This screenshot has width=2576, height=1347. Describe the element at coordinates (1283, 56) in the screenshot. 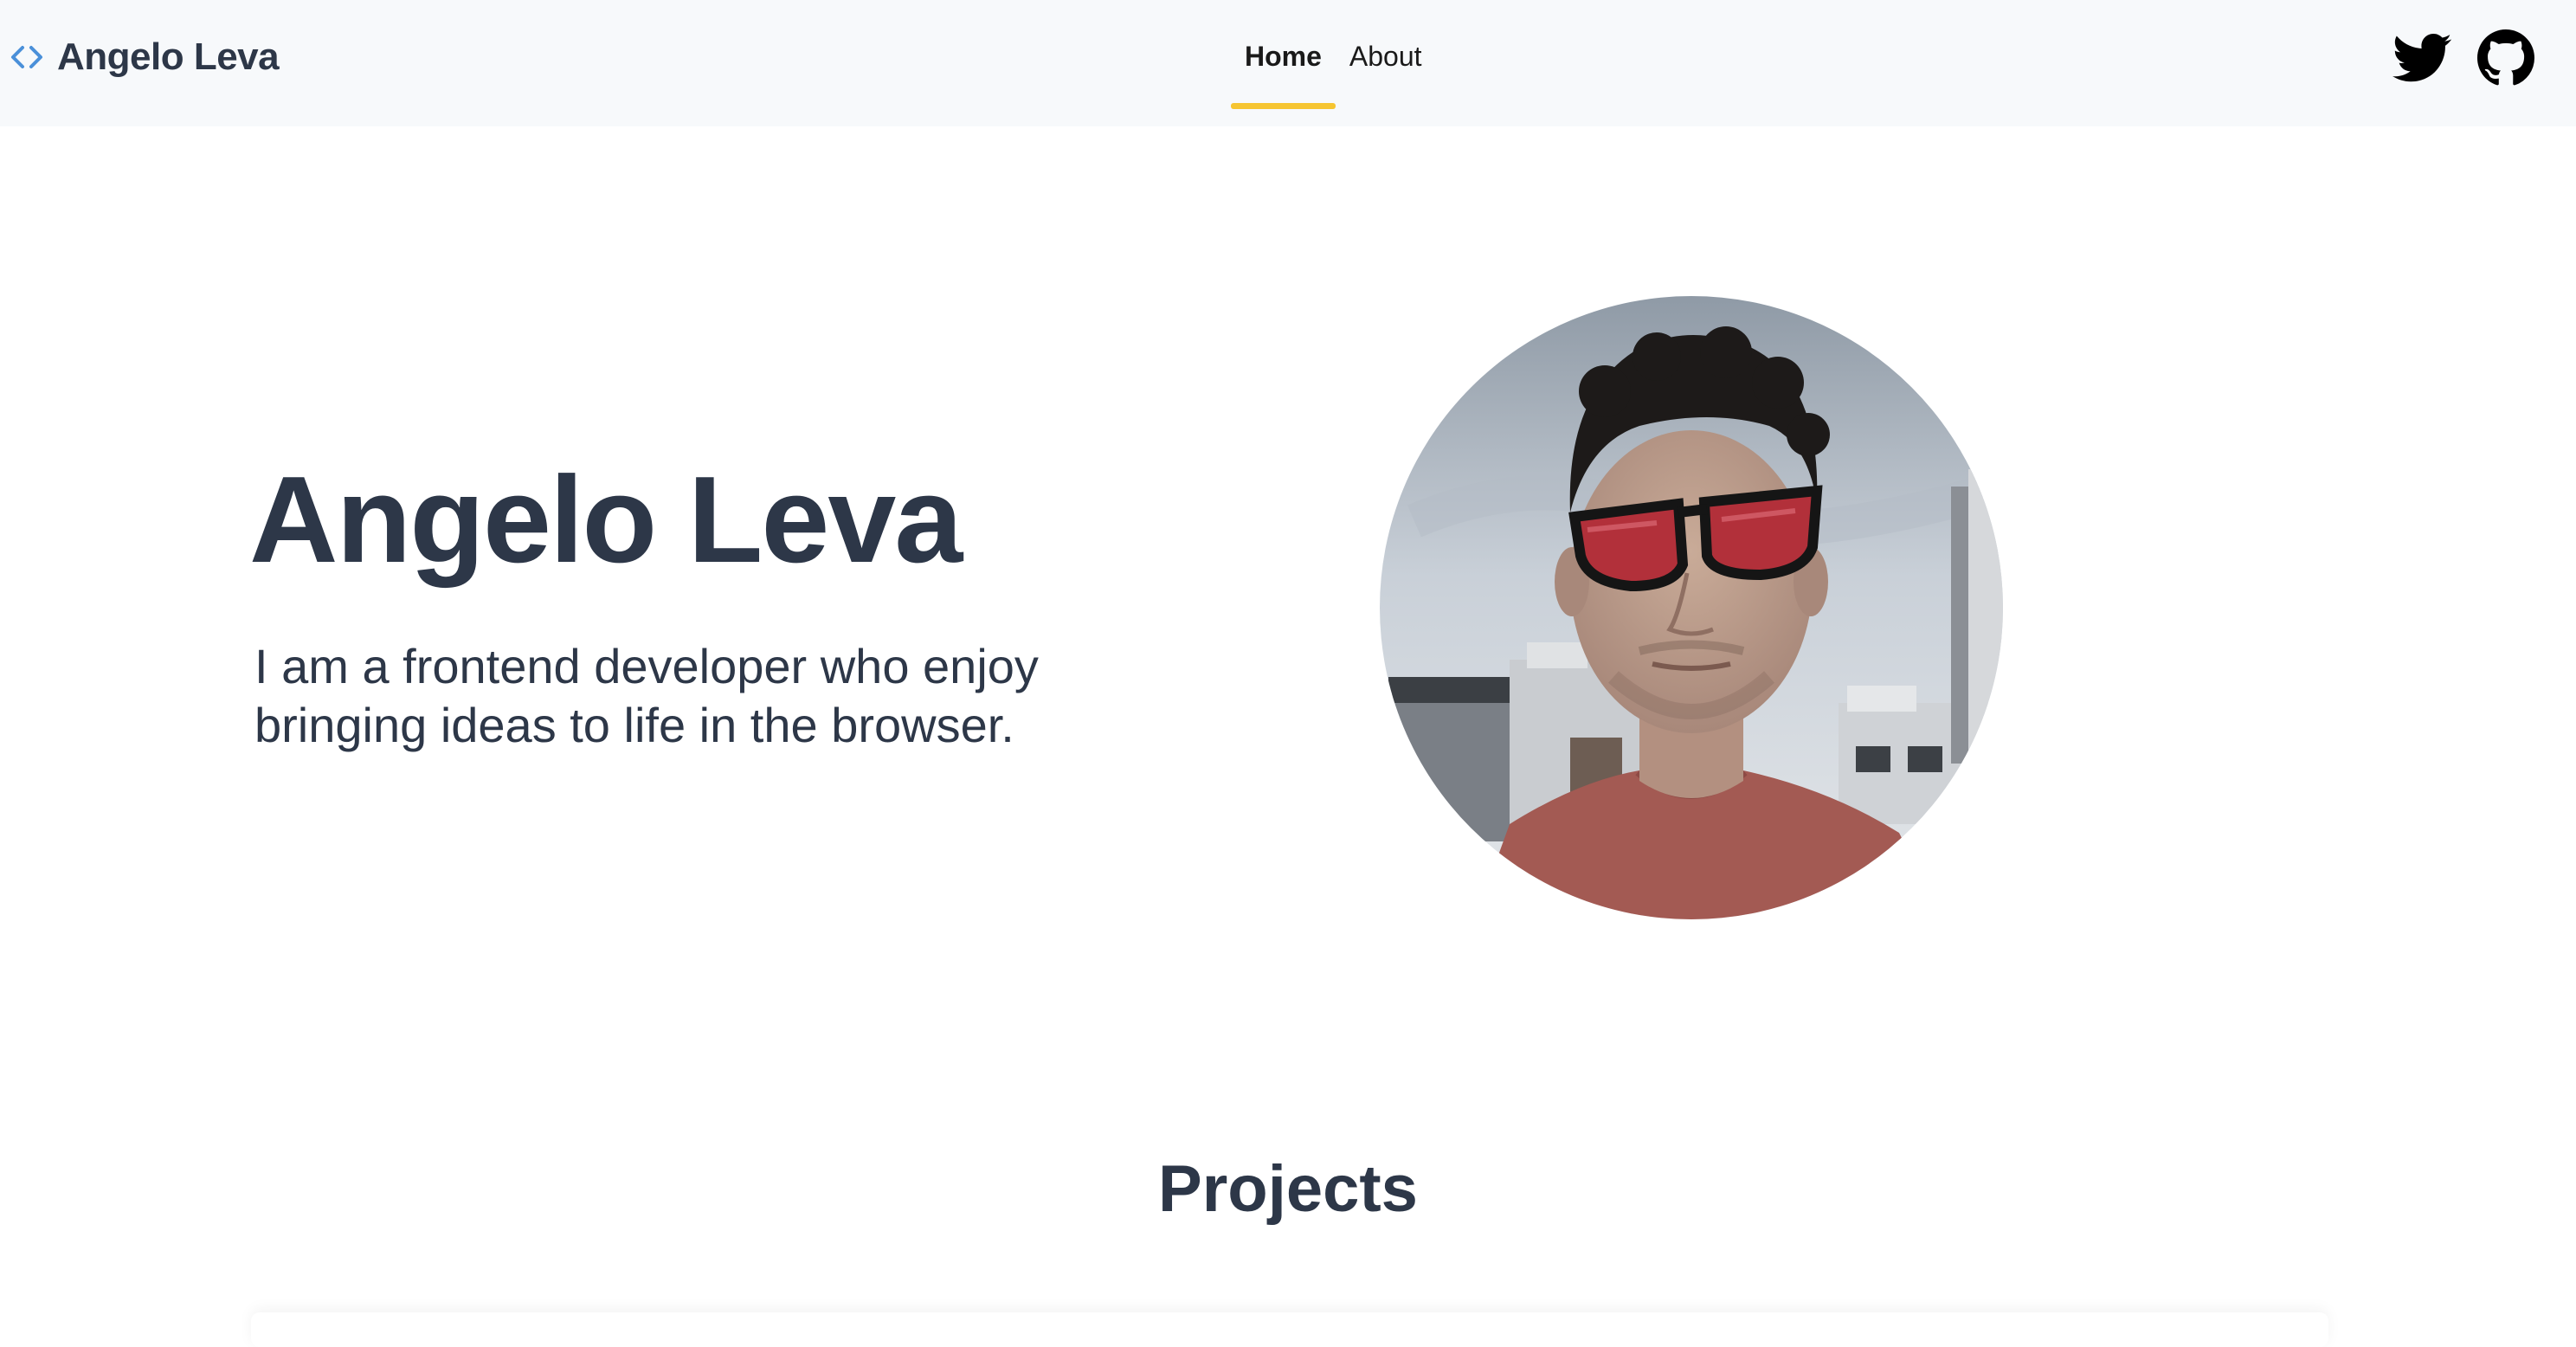

I see `nav-link-home-label: Home` at that location.